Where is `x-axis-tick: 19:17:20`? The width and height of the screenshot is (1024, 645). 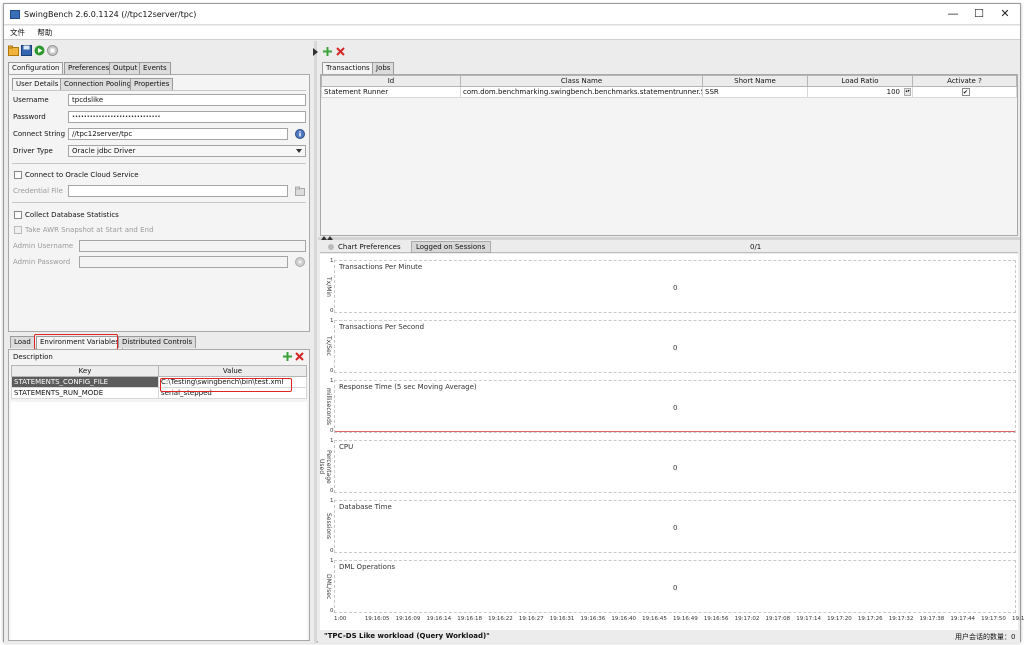
x-axis-tick: 19:17:20 is located at coordinates (839, 619).